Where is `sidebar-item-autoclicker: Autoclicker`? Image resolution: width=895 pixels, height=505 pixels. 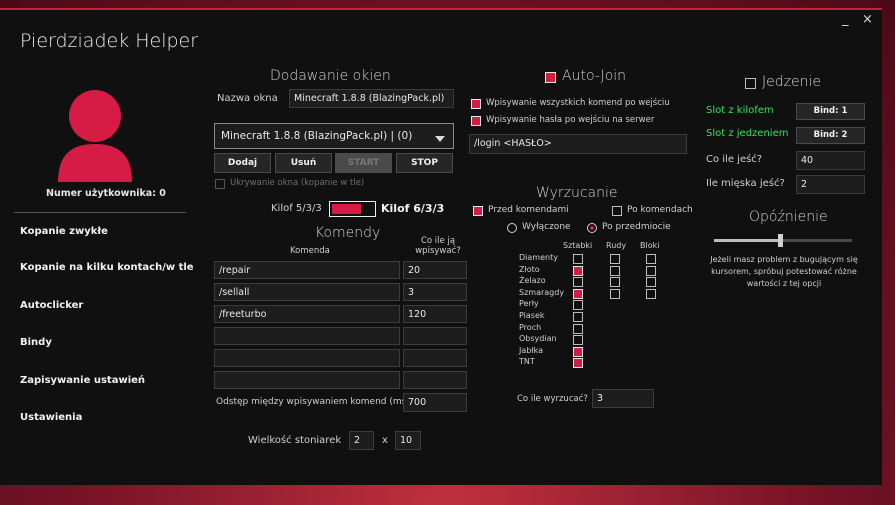
sidebar-item-autoclicker: Autoclicker is located at coordinates (51, 305).